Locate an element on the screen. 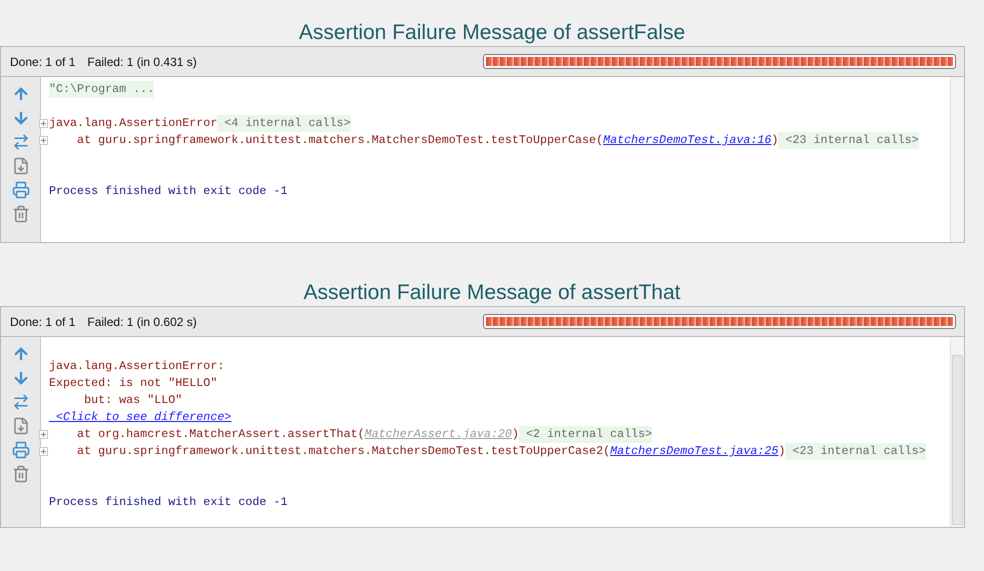  section-title: Assertion Failure Message of assertFalse is located at coordinates (492, 33).